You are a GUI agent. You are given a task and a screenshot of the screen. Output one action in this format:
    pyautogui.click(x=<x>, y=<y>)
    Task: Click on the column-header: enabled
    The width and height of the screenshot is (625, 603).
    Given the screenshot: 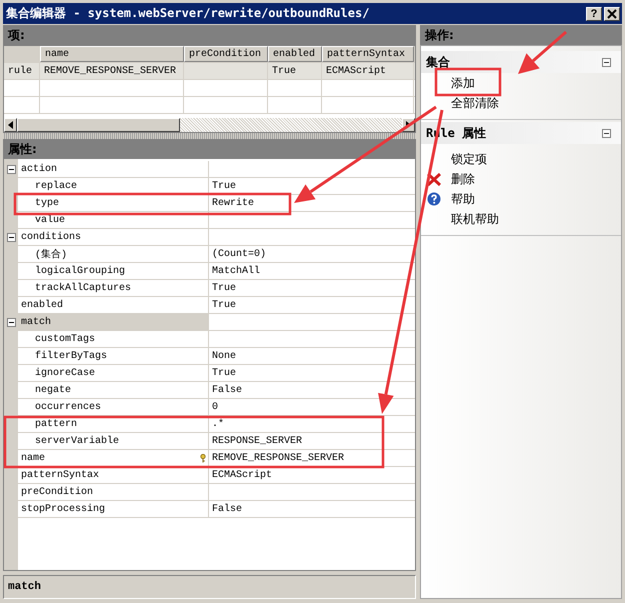 What is the action you would take?
    pyautogui.click(x=295, y=54)
    